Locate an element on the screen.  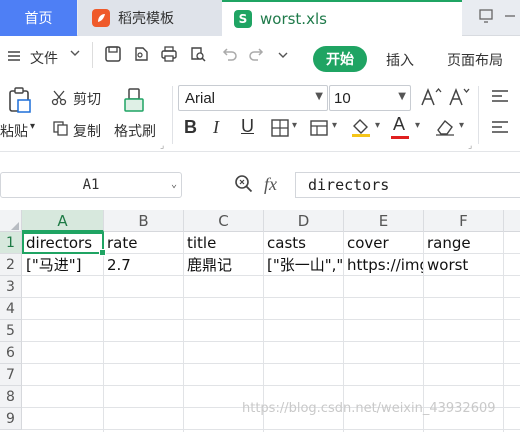
clear-format-dropdown-icon: ▾ is located at coordinates (461, 125).